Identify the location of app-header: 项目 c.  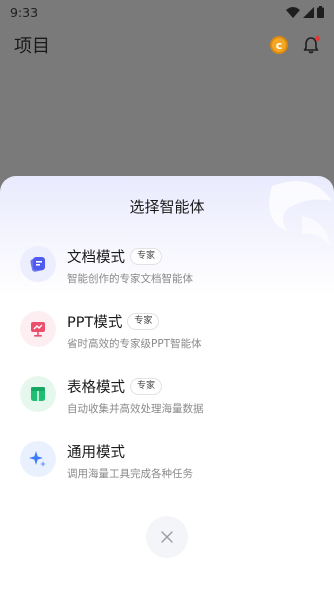
(167, 45).